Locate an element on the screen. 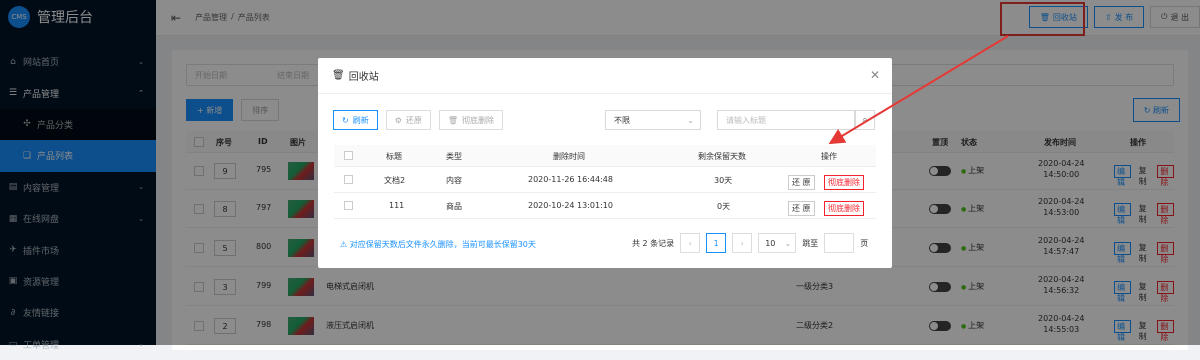 This screenshot has height=360, width=1200. prev-page-button: ‹ is located at coordinates (690, 243).